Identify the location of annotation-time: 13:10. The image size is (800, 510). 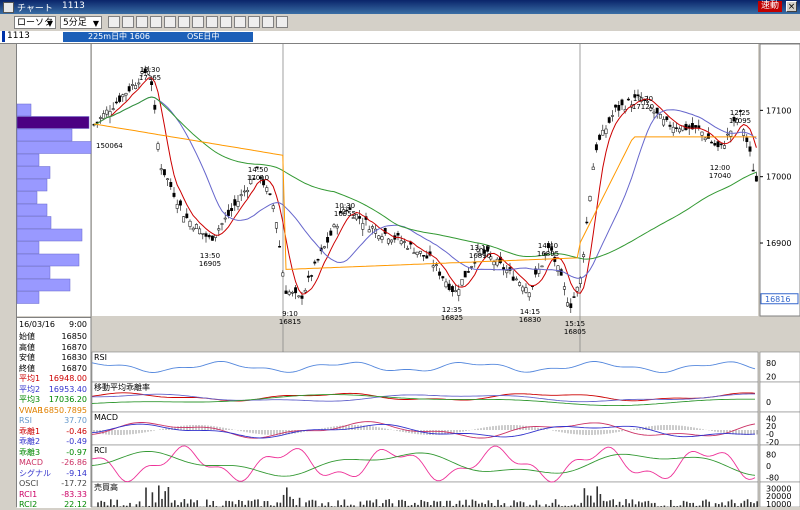
(480, 248).